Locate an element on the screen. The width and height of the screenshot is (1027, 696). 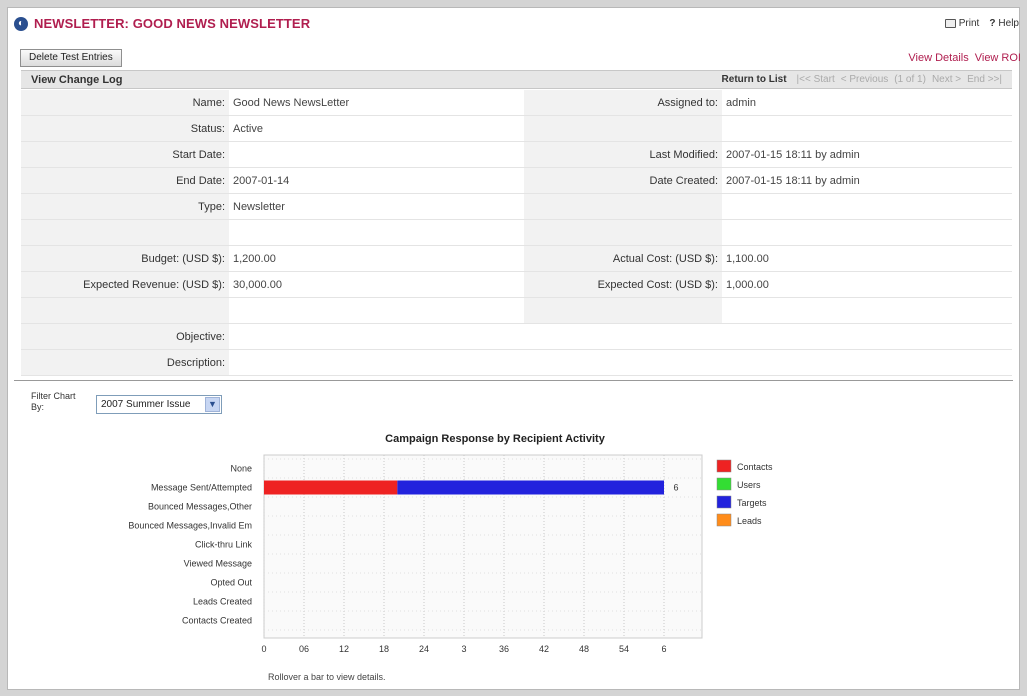
view-details-link: View Details is located at coordinates (938, 58).